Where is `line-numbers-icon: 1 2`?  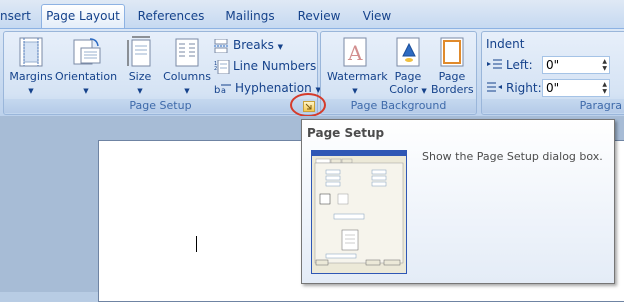
line-numbers-icon: 1 2 is located at coordinates (222, 66).